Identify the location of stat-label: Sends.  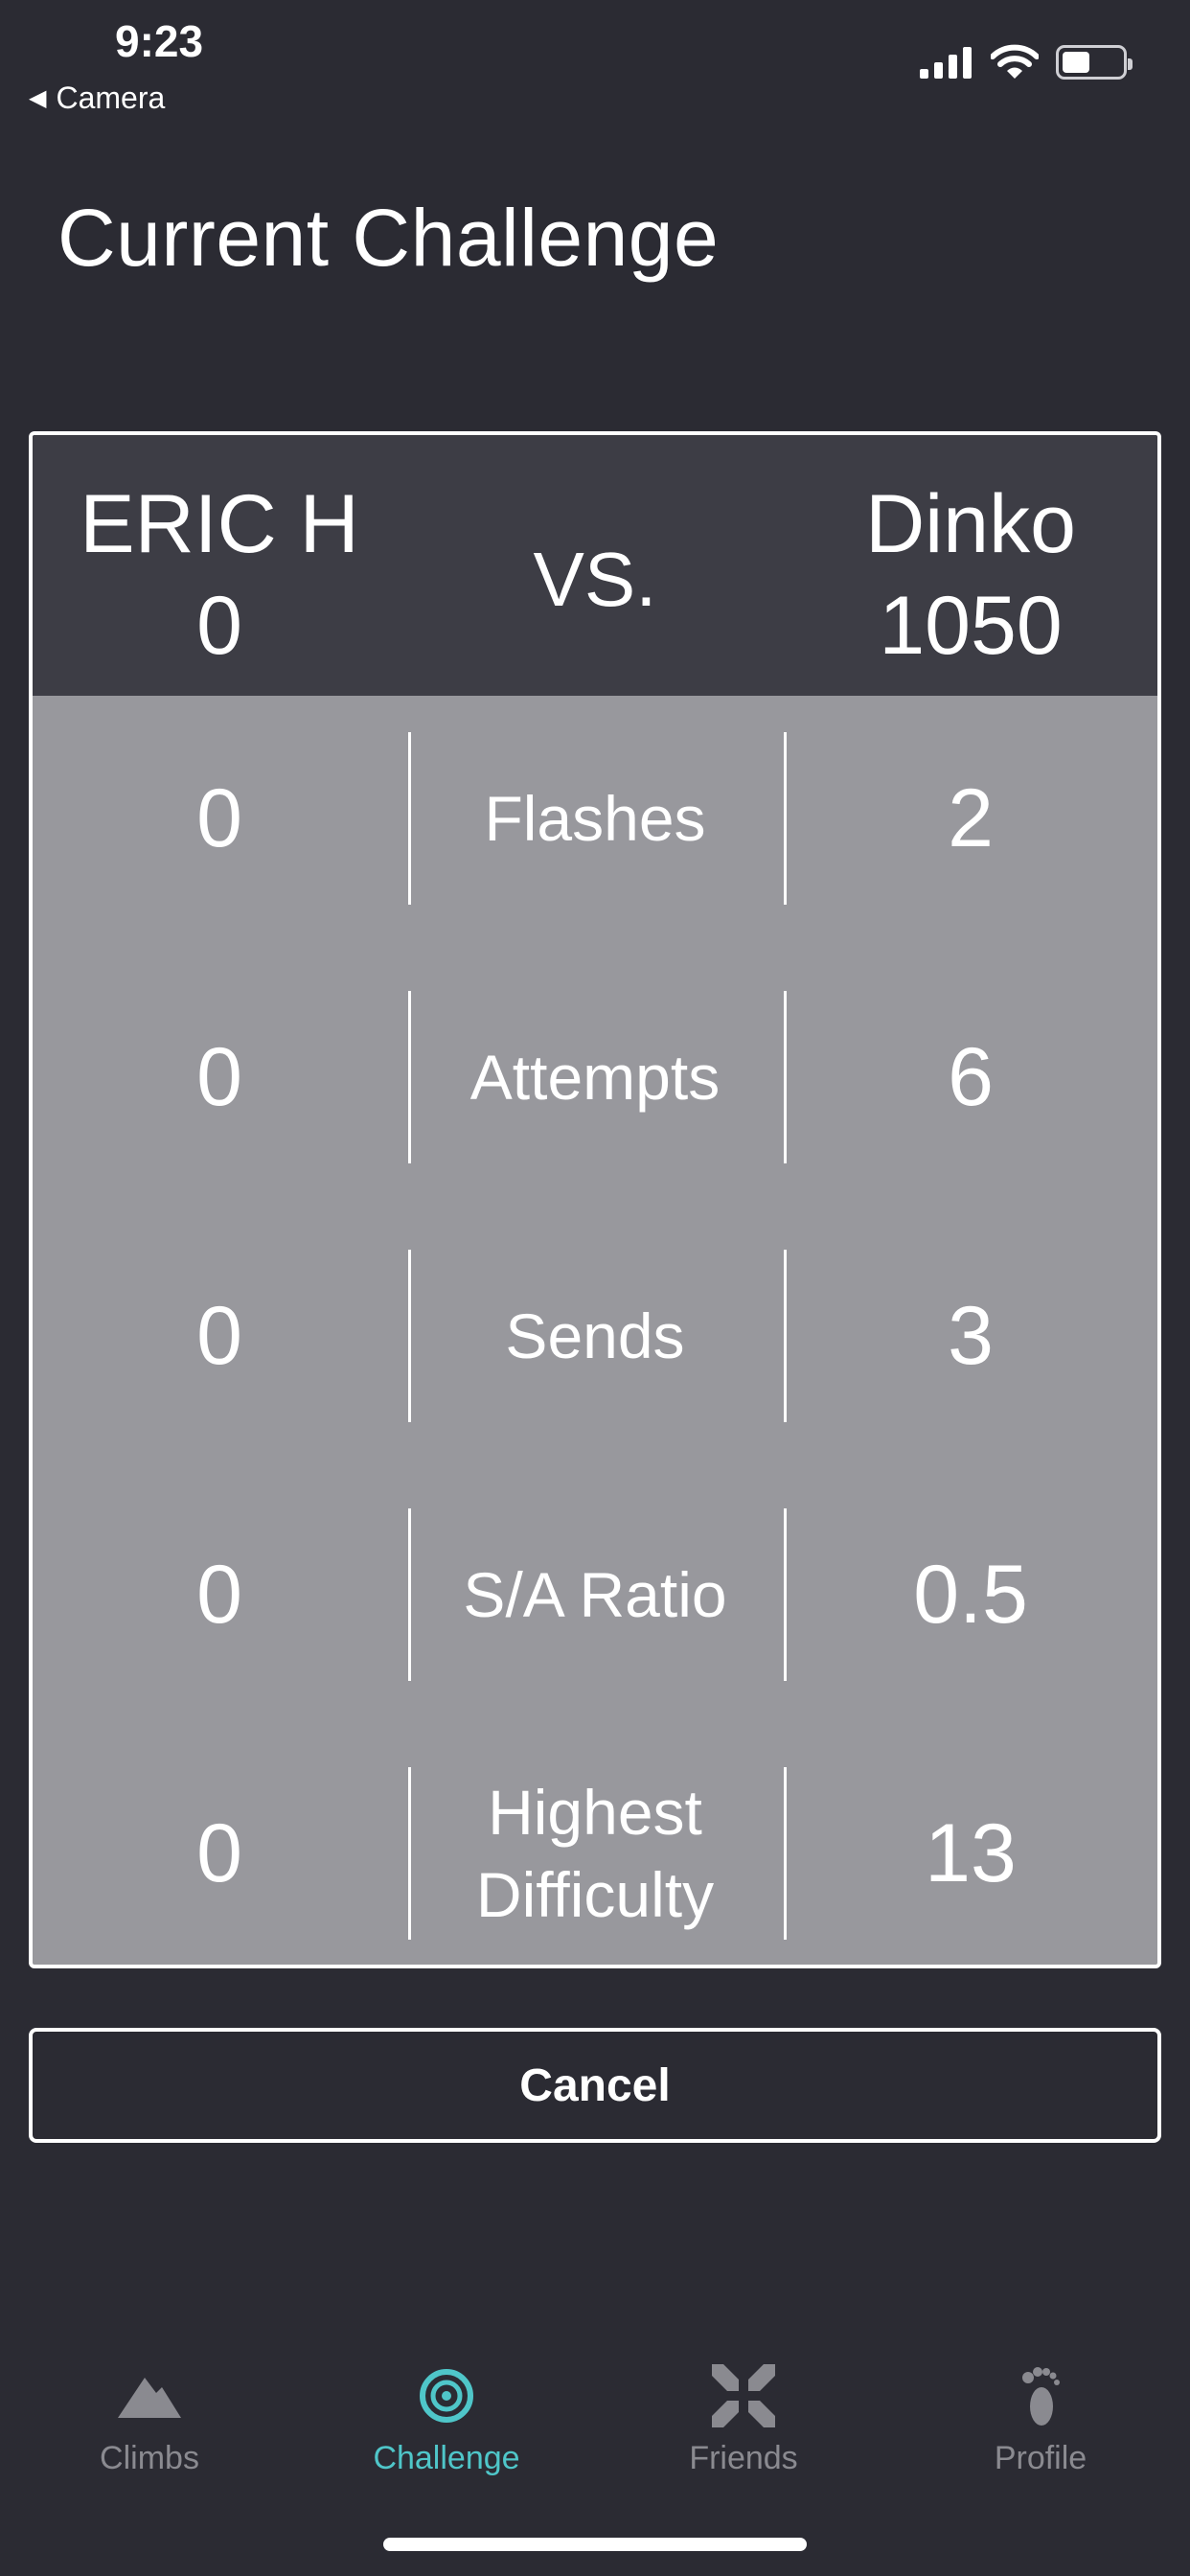
(595, 1335).